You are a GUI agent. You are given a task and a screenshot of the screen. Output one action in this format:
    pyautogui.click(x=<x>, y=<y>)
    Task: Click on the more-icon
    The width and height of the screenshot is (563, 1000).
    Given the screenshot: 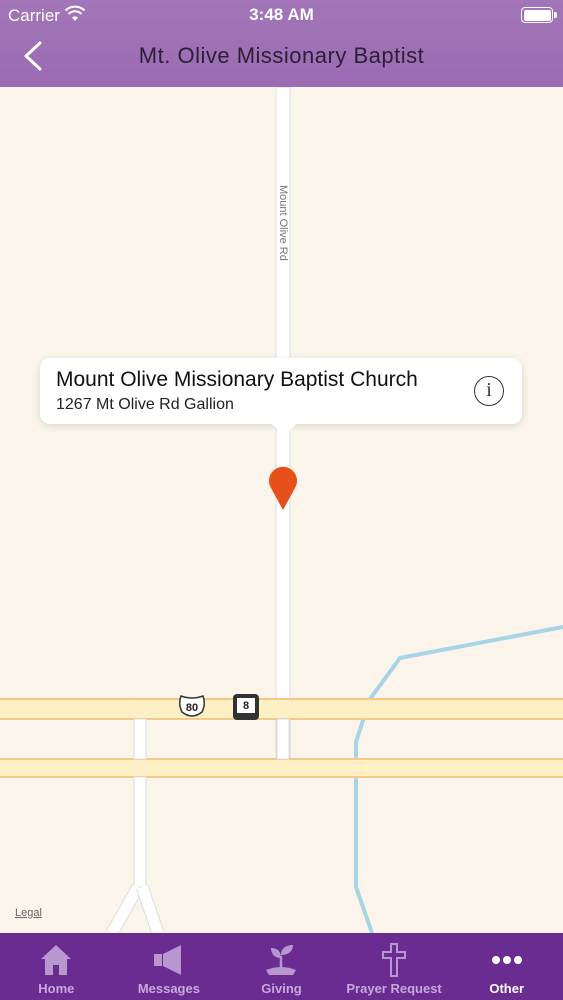 What is the action you would take?
    pyautogui.click(x=506, y=960)
    